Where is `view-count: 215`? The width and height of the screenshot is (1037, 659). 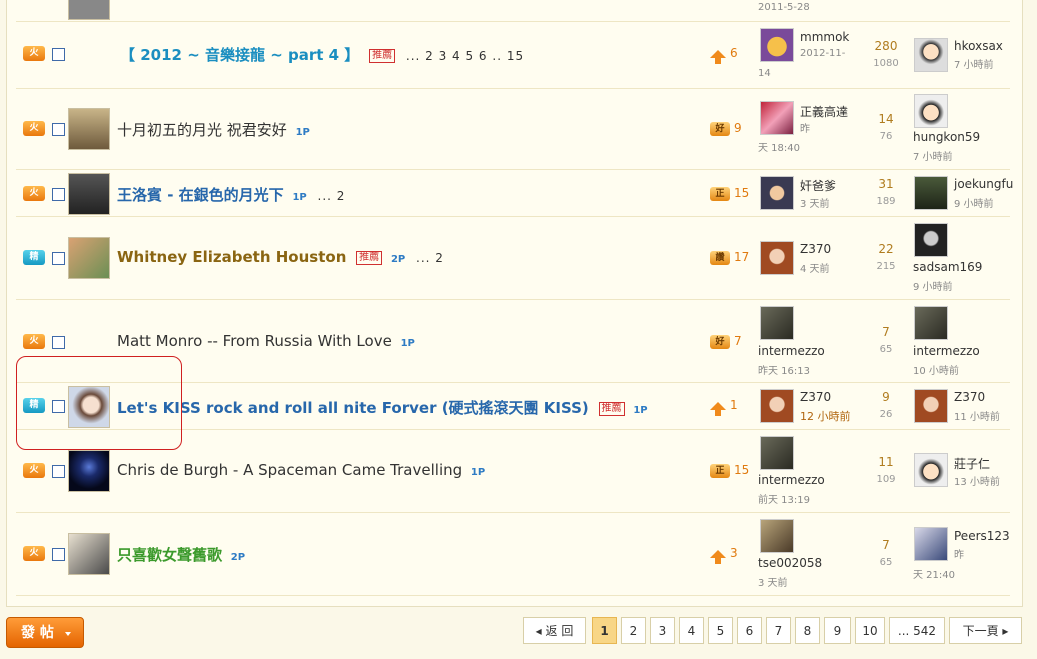 view-count: 215 is located at coordinates (886, 266).